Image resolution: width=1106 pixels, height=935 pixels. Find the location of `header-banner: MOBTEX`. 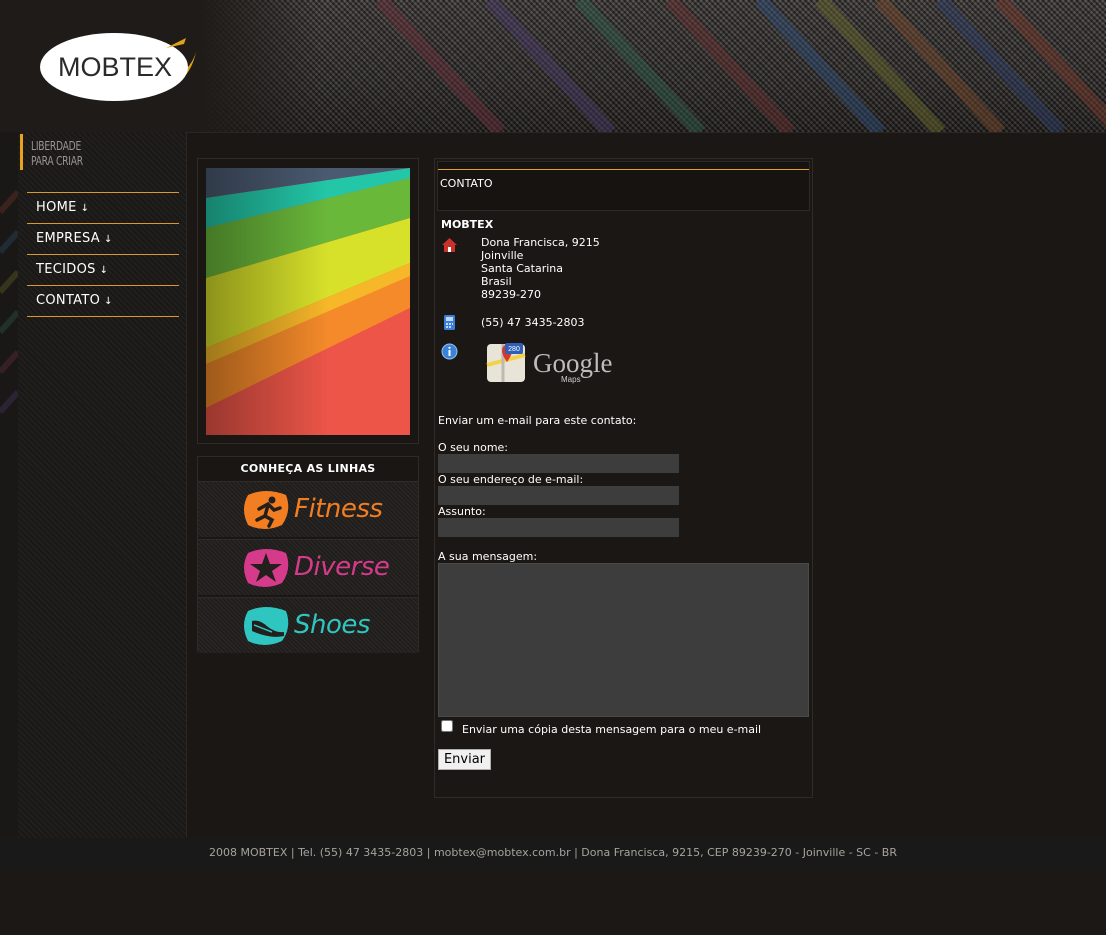

header-banner: MOBTEX is located at coordinates (553, 66).